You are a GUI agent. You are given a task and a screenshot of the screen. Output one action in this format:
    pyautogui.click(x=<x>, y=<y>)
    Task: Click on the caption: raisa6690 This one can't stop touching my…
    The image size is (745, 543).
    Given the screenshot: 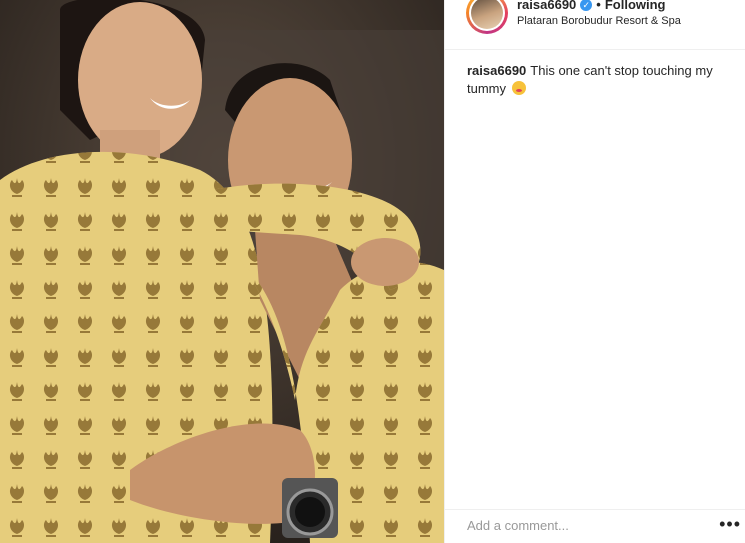 What is the action you would take?
    pyautogui.click(x=599, y=80)
    